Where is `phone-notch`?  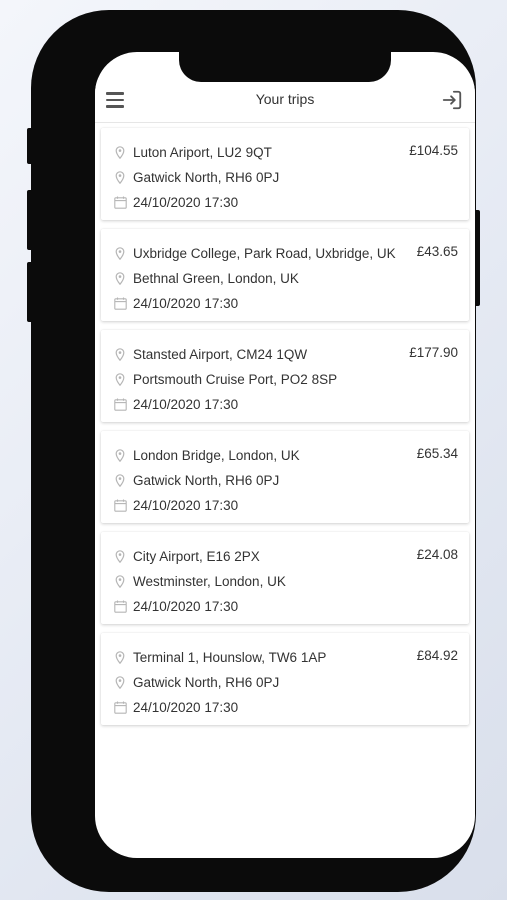 phone-notch is located at coordinates (285, 62).